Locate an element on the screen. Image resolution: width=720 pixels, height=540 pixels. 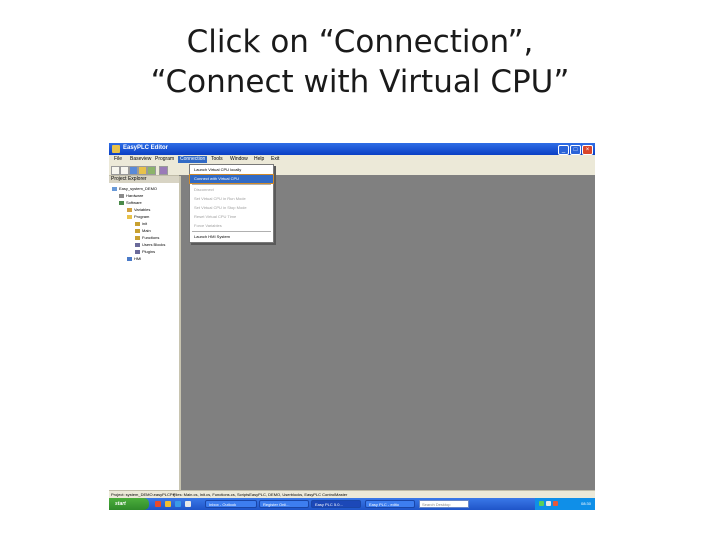
copy-icon is located at coordinates (142, 170).